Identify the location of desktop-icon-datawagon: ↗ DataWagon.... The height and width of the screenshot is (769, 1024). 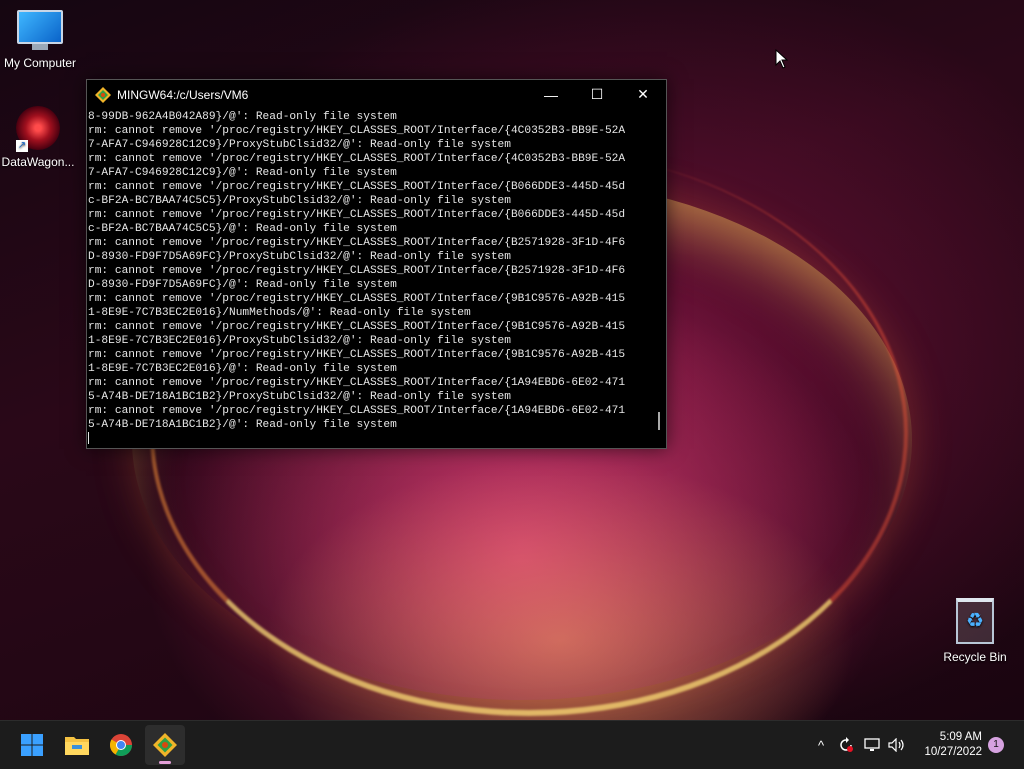
(39, 137).